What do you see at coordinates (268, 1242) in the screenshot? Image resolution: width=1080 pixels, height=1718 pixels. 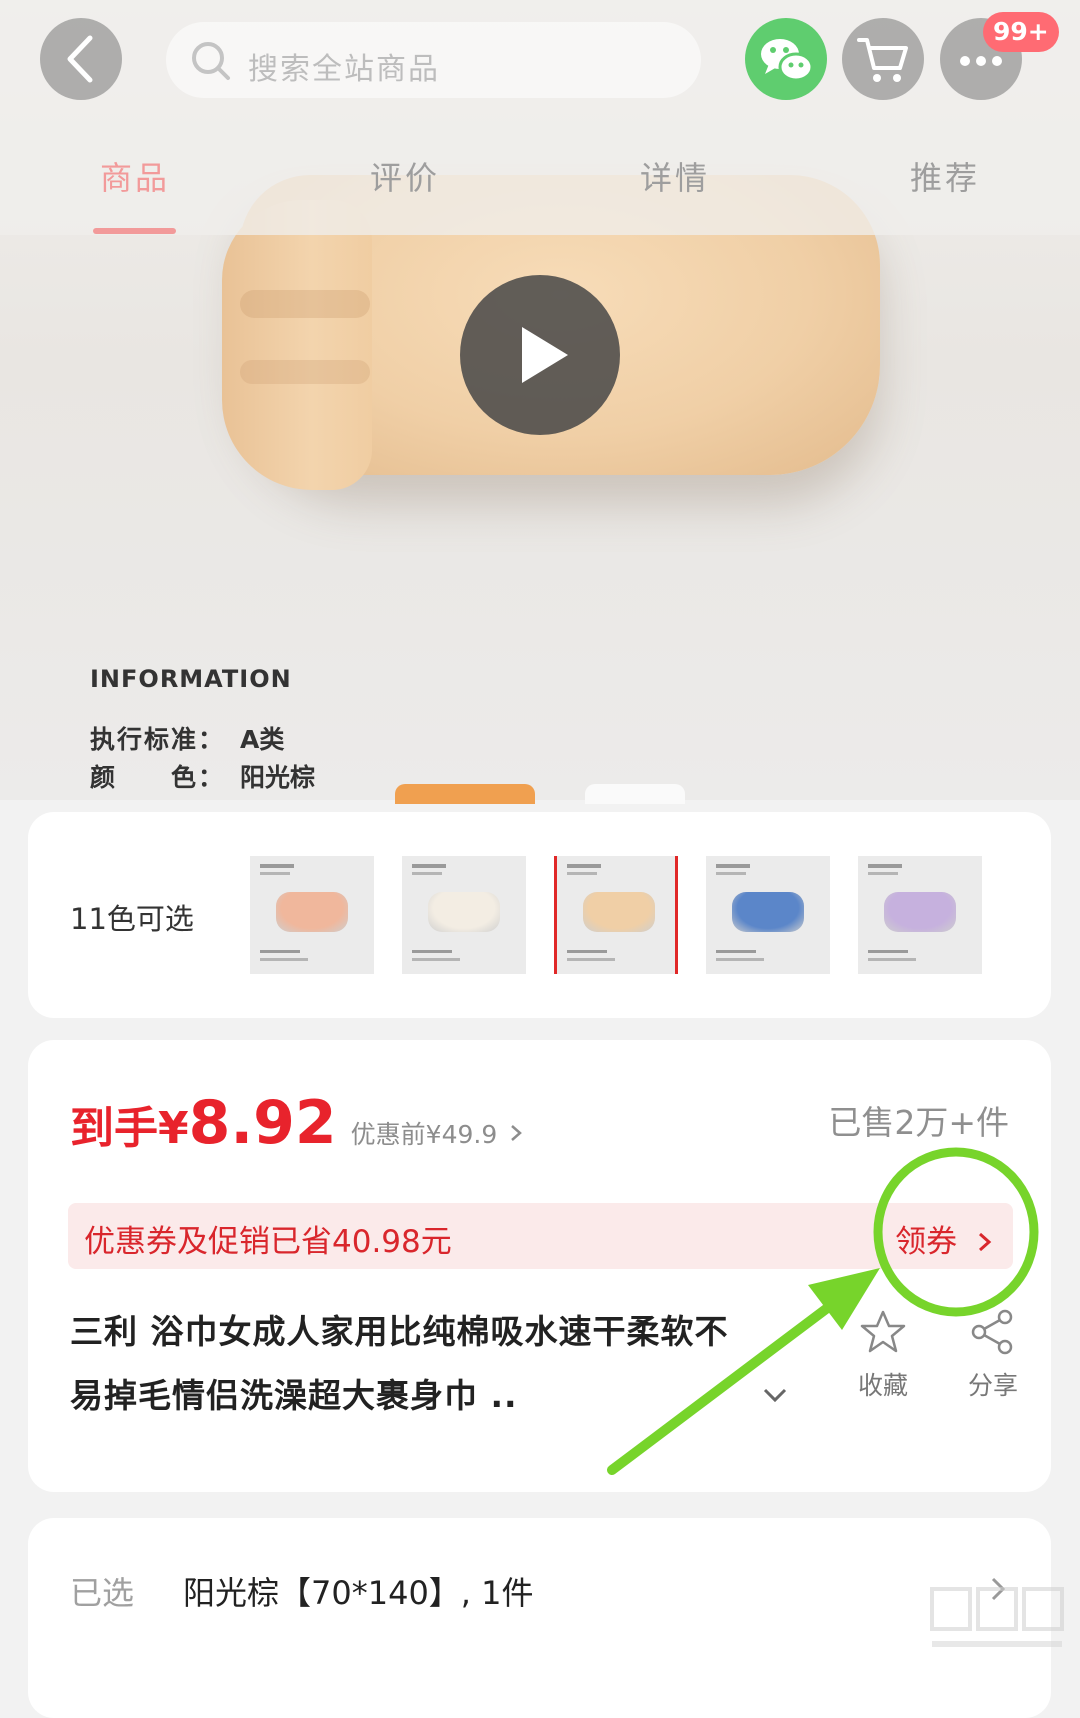 I see `promo-text: 优惠券及促销已省40.98元` at bounding box center [268, 1242].